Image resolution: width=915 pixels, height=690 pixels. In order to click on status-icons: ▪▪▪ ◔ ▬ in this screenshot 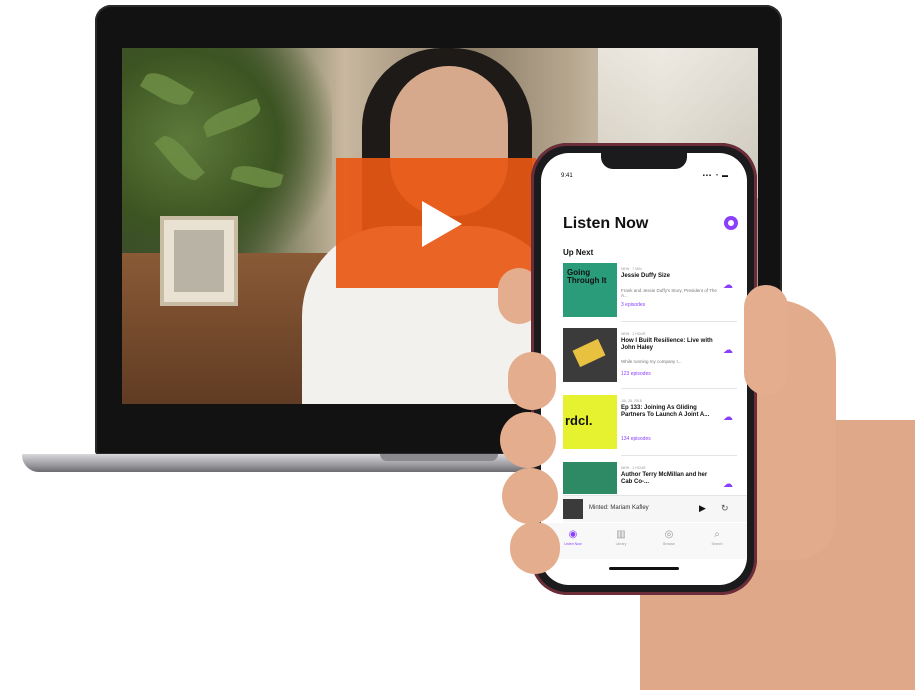, I will do `click(715, 176)`.